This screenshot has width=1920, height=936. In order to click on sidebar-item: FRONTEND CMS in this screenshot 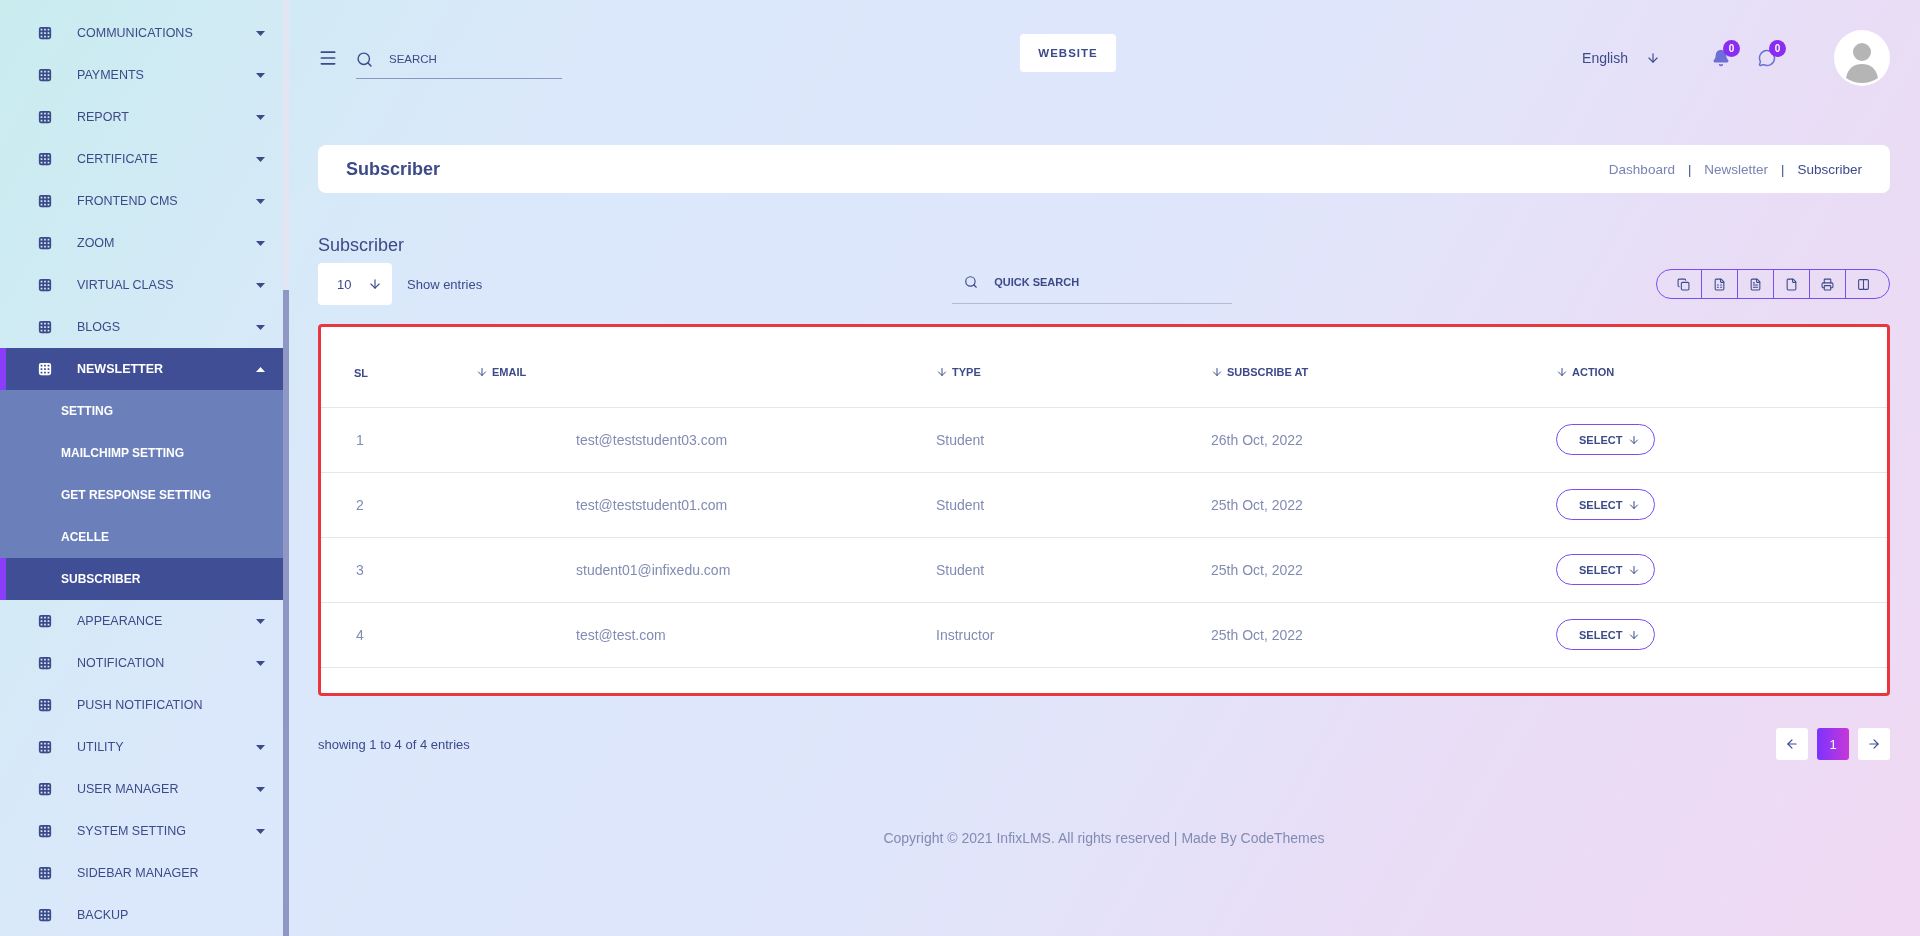, I will do `click(141, 201)`.